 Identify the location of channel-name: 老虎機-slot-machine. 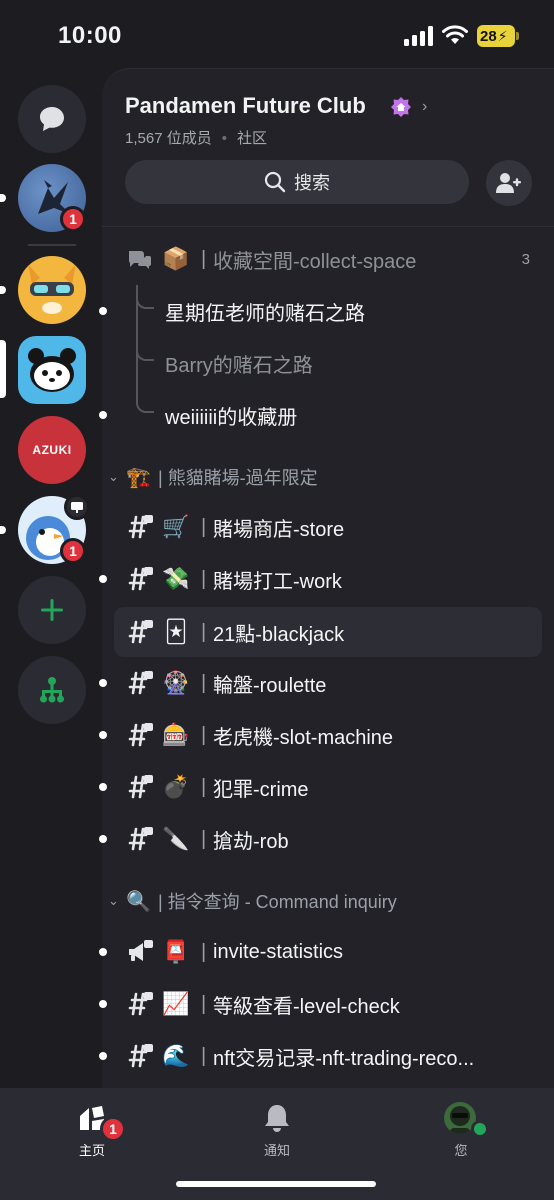
(303, 737).